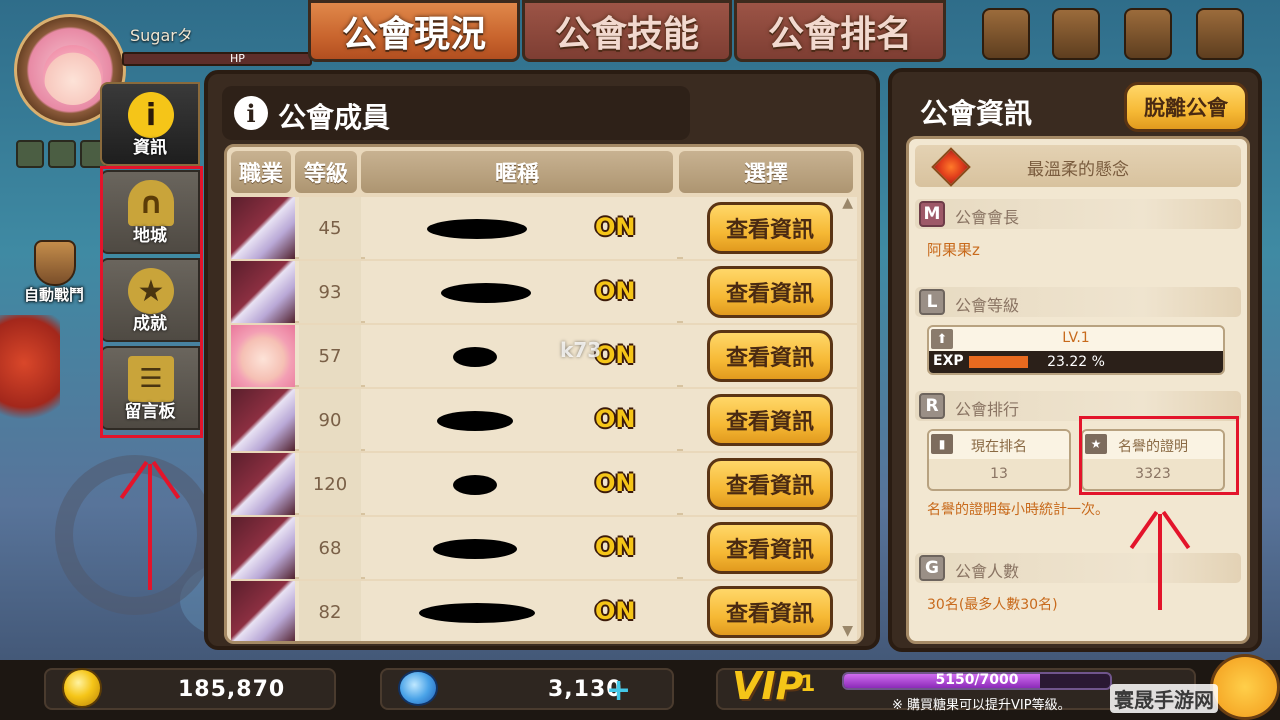 The image size is (1280, 720). Describe the element at coordinates (1076, 34) in the screenshot. I see `scroll-map-icon` at that location.